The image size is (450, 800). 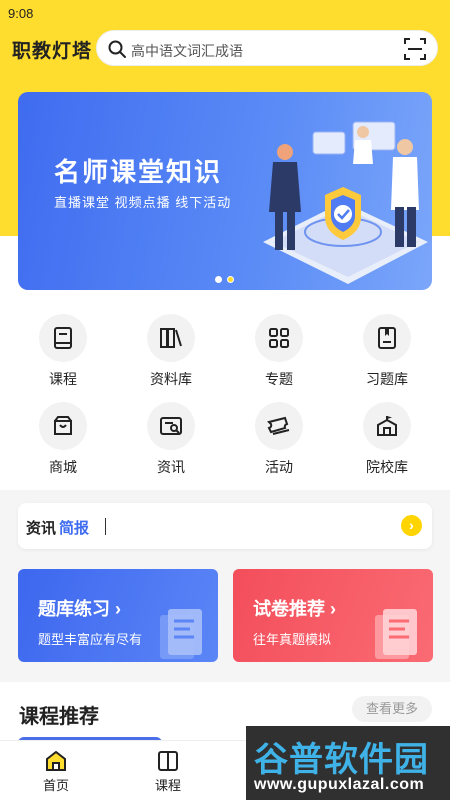 I want to click on school-icon, so click(x=387, y=426).